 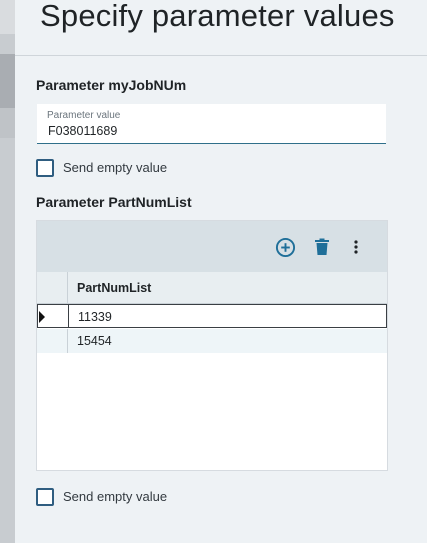 I want to click on divider, so click(x=221, y=55).